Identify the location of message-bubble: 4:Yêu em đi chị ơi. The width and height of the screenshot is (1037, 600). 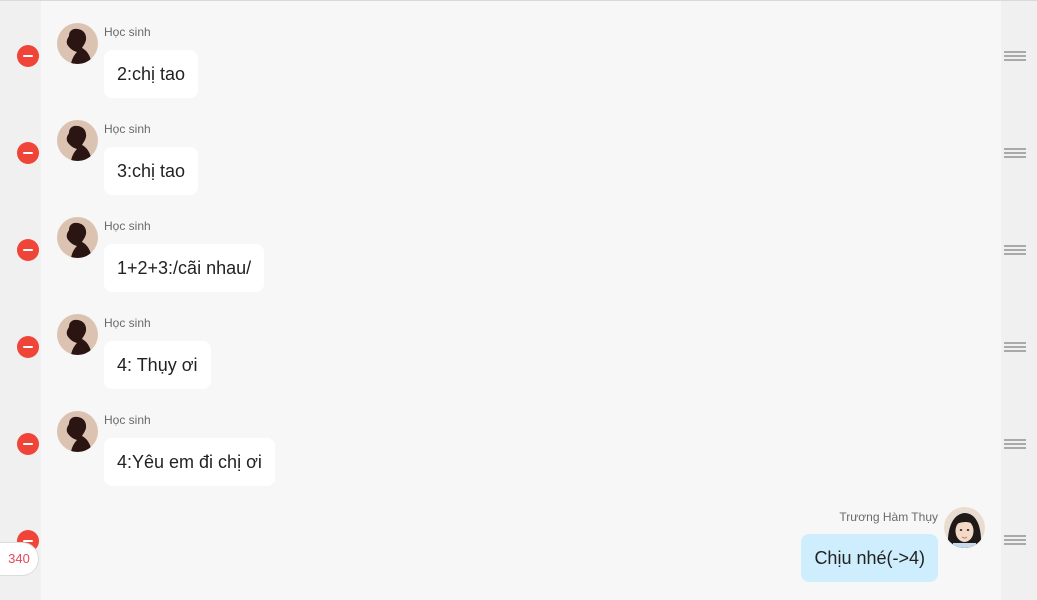
(189, 462).